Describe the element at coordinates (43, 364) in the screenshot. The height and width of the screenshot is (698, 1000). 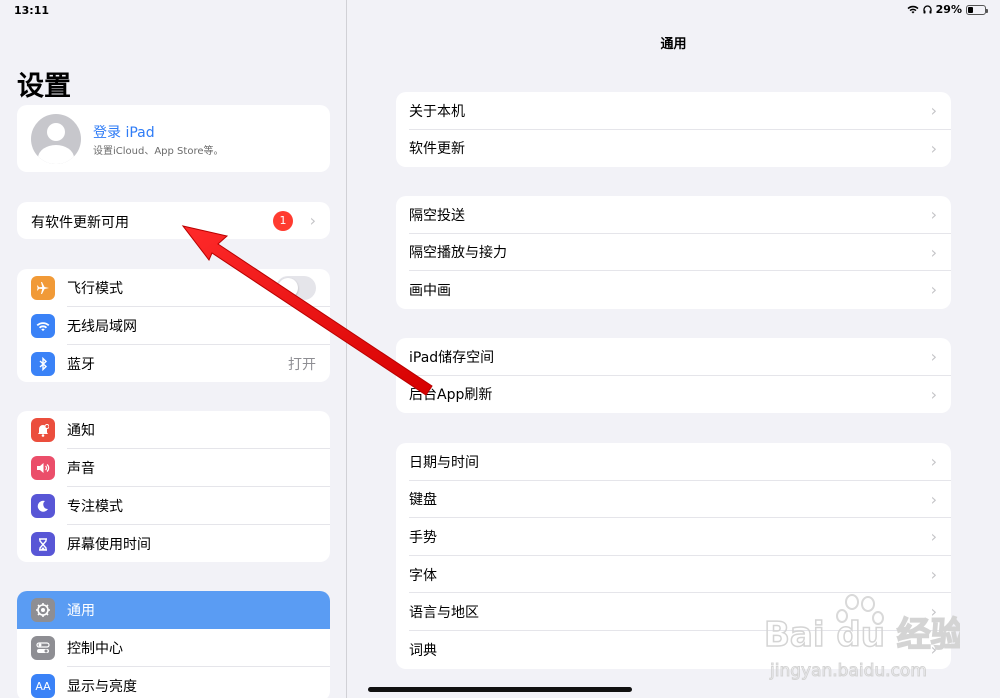
I see `bluetooth-icon` at that location.